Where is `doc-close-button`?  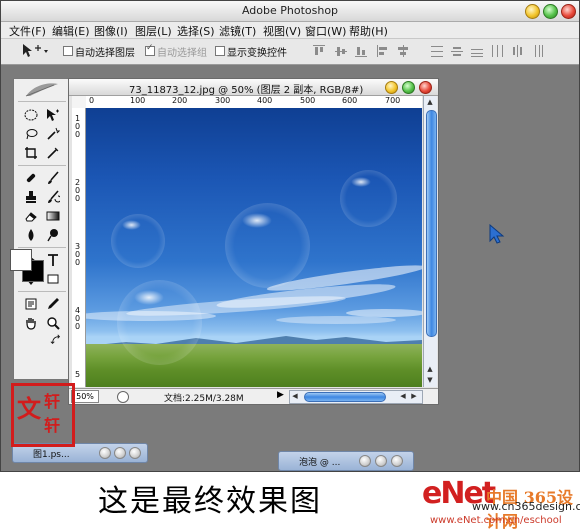
doc-close-button is located at coordinates (425, 87).